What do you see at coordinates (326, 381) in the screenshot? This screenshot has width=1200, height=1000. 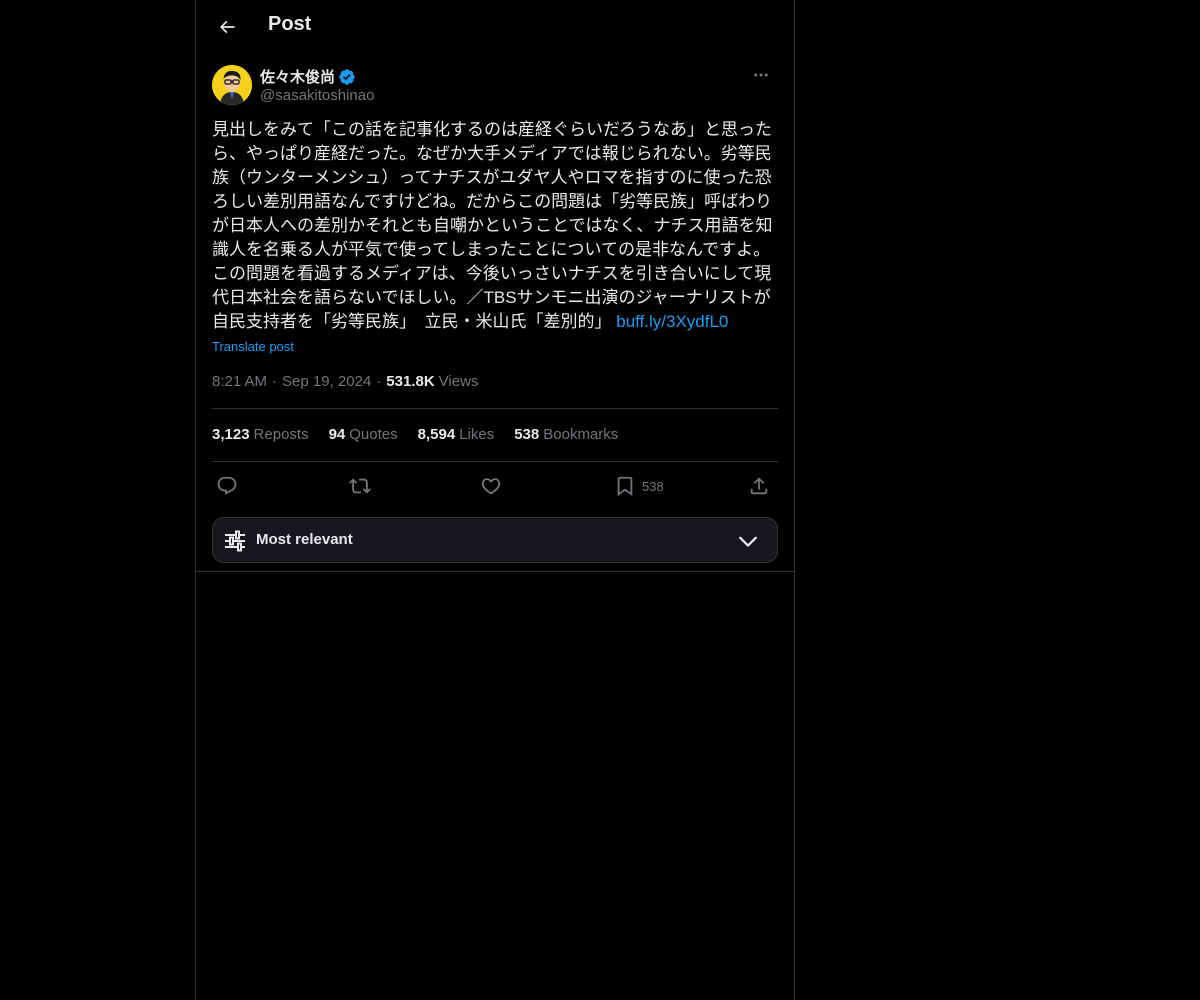 I see `tweet-date: Sep 19, 2024` at bounding box center [326, 381].